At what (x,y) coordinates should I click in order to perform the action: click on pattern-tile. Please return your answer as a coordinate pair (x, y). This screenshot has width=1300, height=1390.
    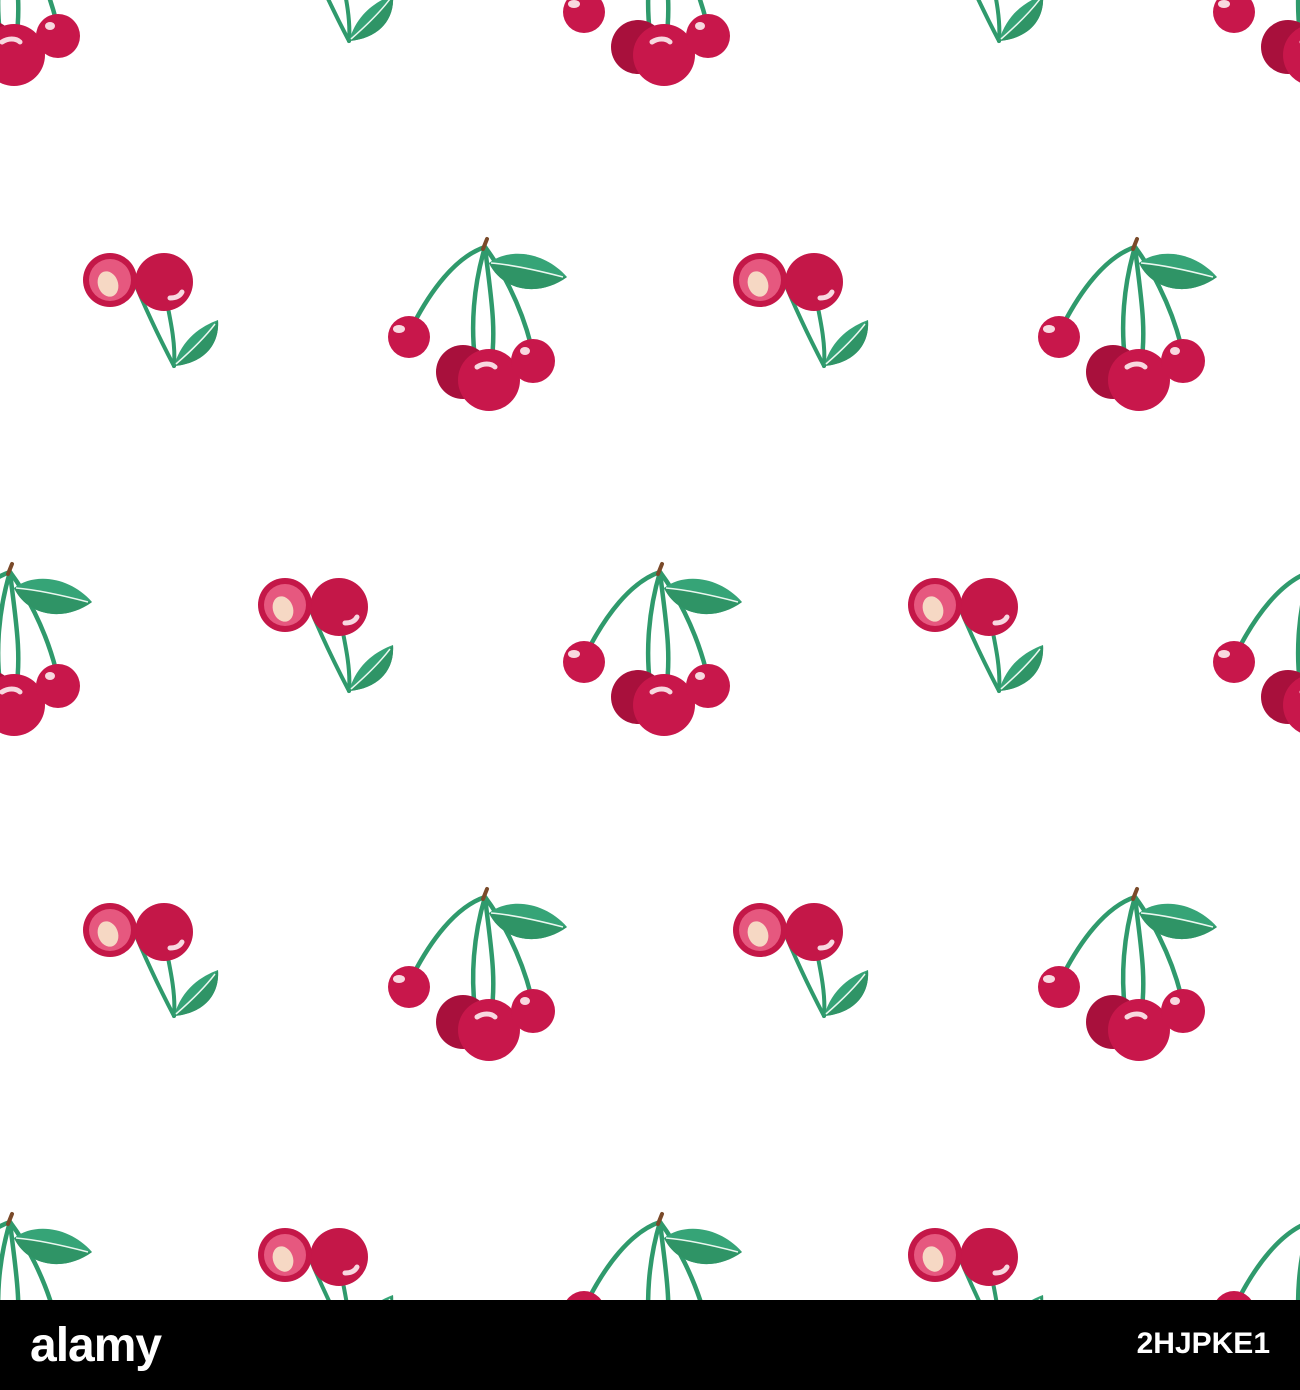
    Looking at the image, I should click on (650, 43).